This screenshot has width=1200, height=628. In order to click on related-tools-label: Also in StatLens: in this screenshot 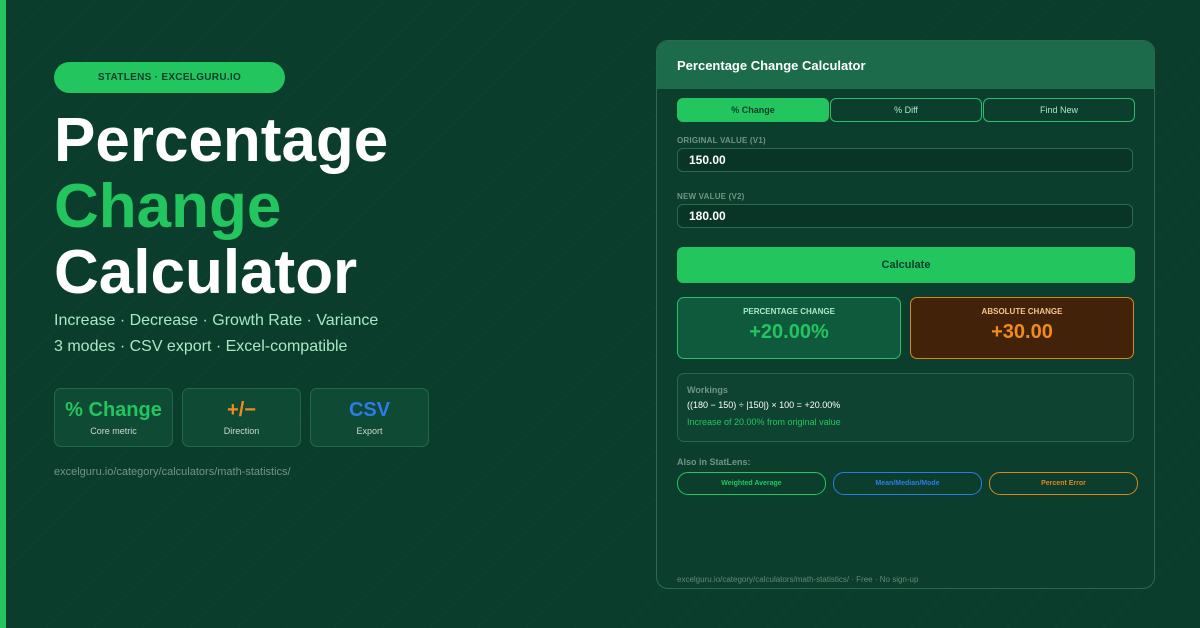, I will do `click(714, 462)`.